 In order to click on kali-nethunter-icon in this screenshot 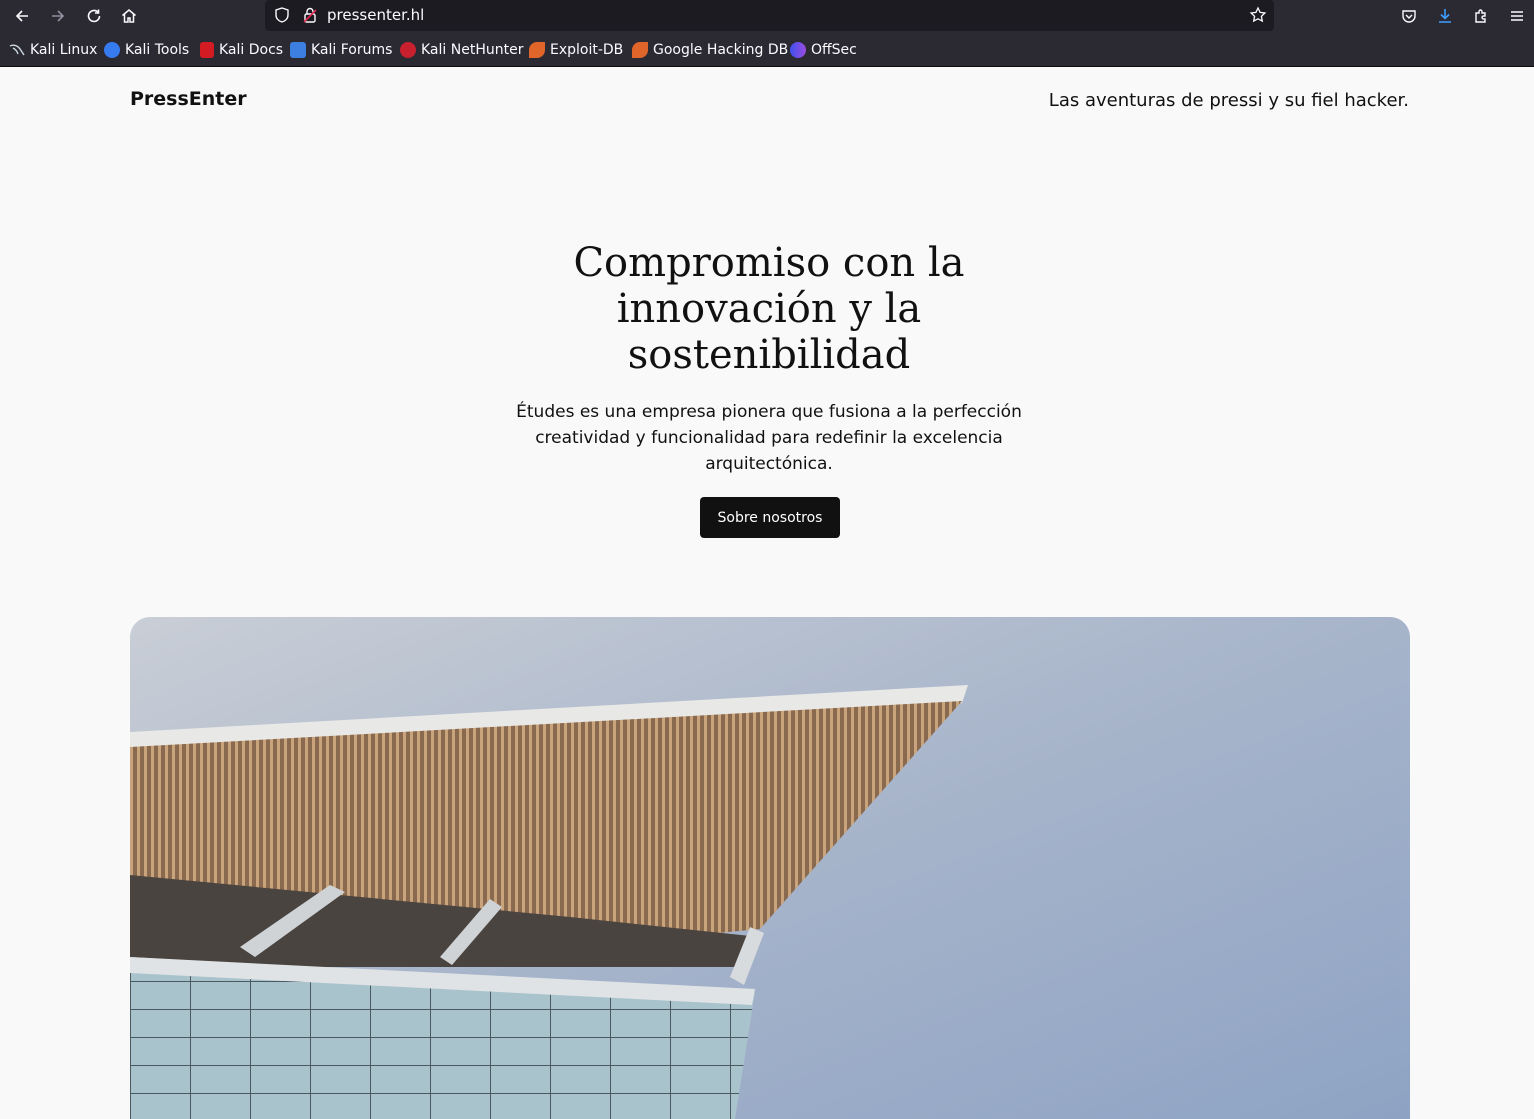, I will do `click(408, 50)`.